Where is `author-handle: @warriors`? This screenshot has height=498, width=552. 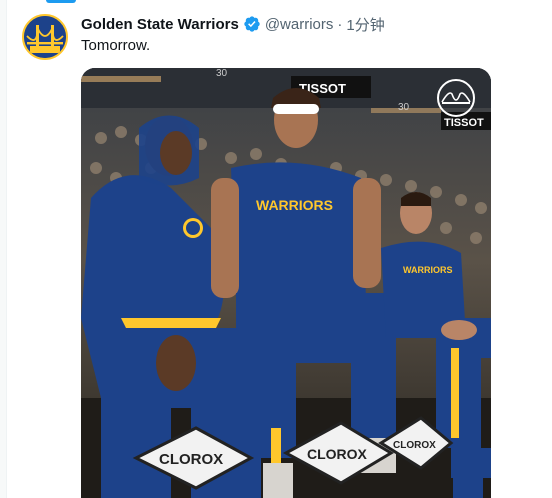
author-handle: @warriors is located at coordinates (299, 24).